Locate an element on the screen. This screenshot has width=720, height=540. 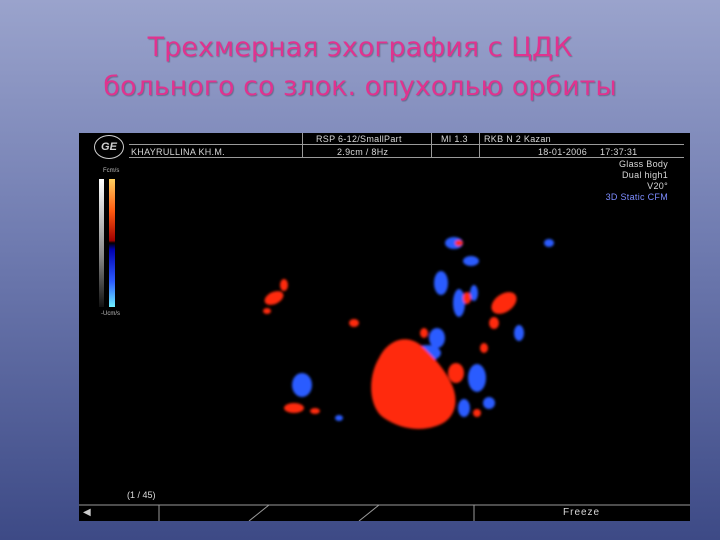
title-line-1: Трехмерная эхография с ЦДК is located at coordinates (360, 47).